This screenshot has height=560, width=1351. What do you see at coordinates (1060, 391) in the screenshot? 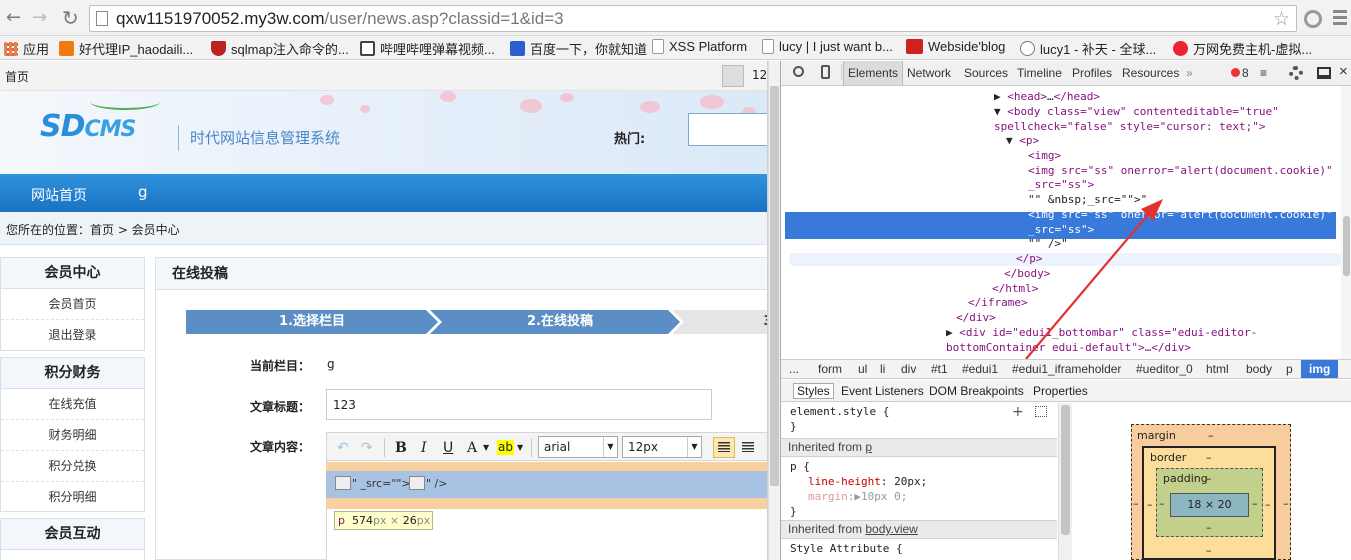
I see `tab-properties: Properties` at bounding box center [1060, 391].